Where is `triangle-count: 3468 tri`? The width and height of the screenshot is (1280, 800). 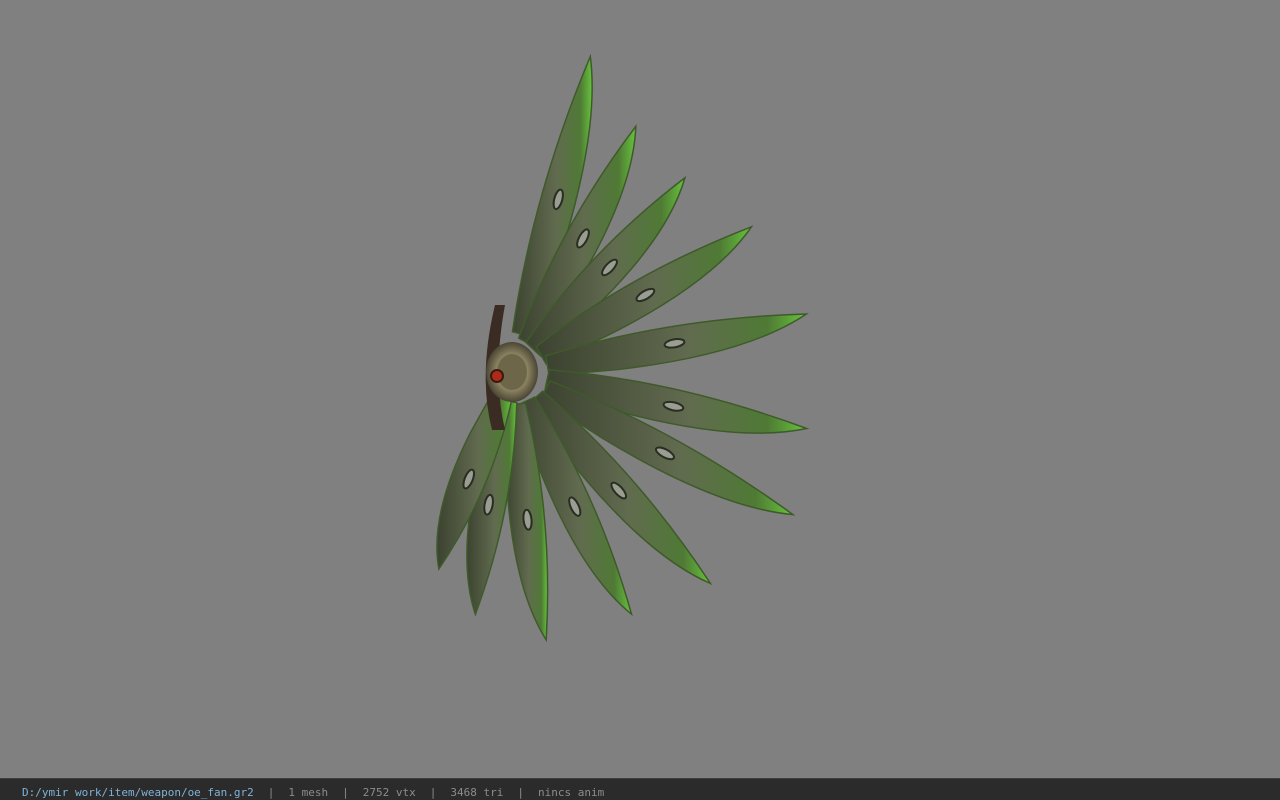 triangle-count: 3468 tri is located at coordinates (477, 792).